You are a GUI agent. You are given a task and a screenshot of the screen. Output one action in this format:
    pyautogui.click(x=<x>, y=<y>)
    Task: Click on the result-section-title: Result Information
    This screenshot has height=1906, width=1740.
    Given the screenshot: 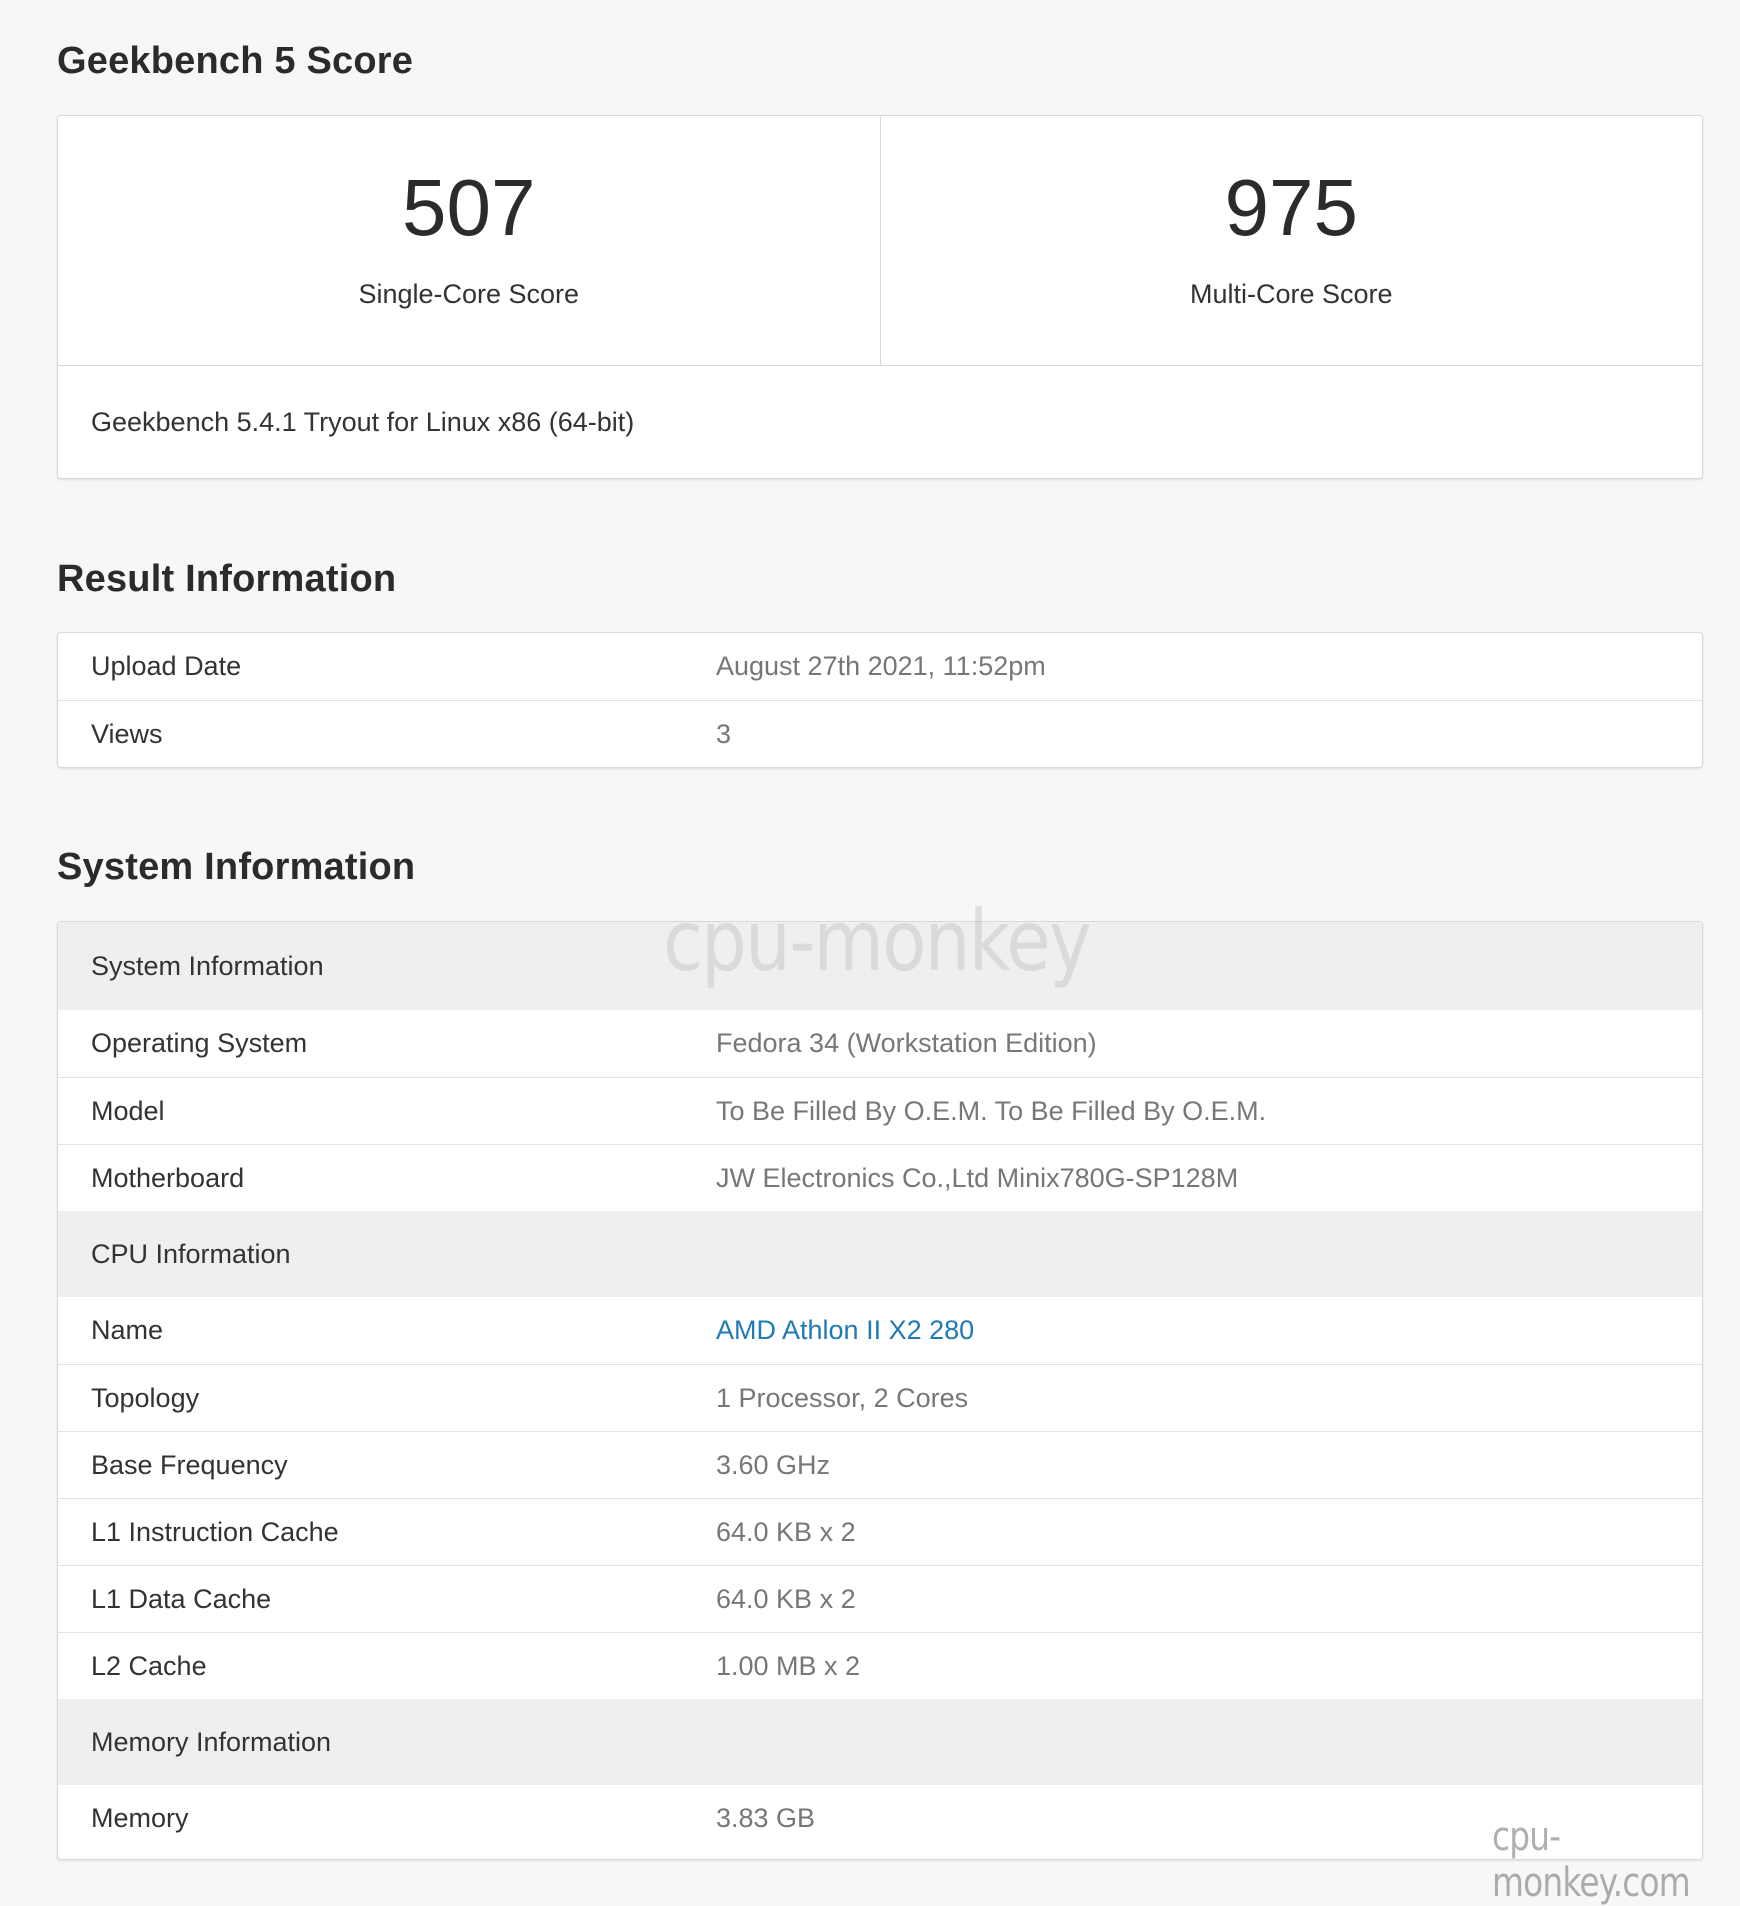 What is the action you would take?
    pyautogui.click(x=227, y=579)
    